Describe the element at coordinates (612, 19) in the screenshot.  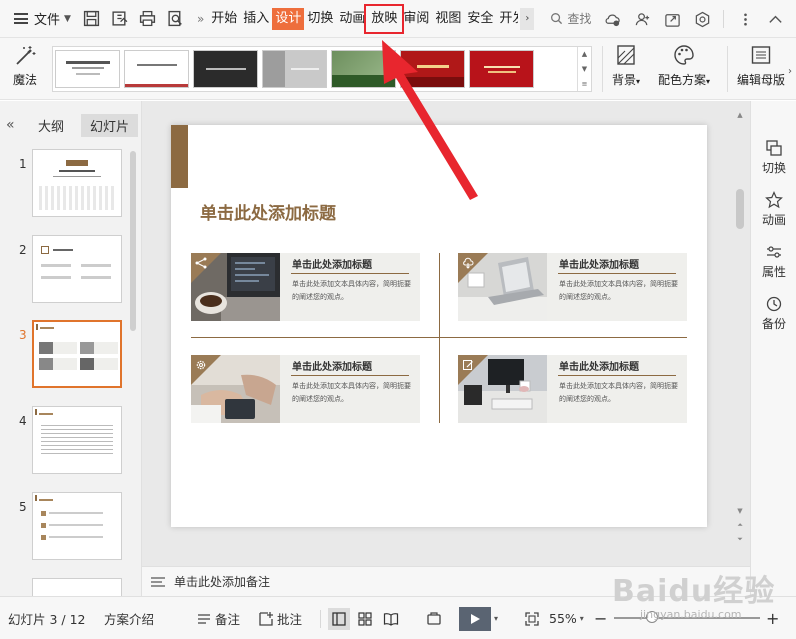
I see `cloud-sync-icon` at that location.